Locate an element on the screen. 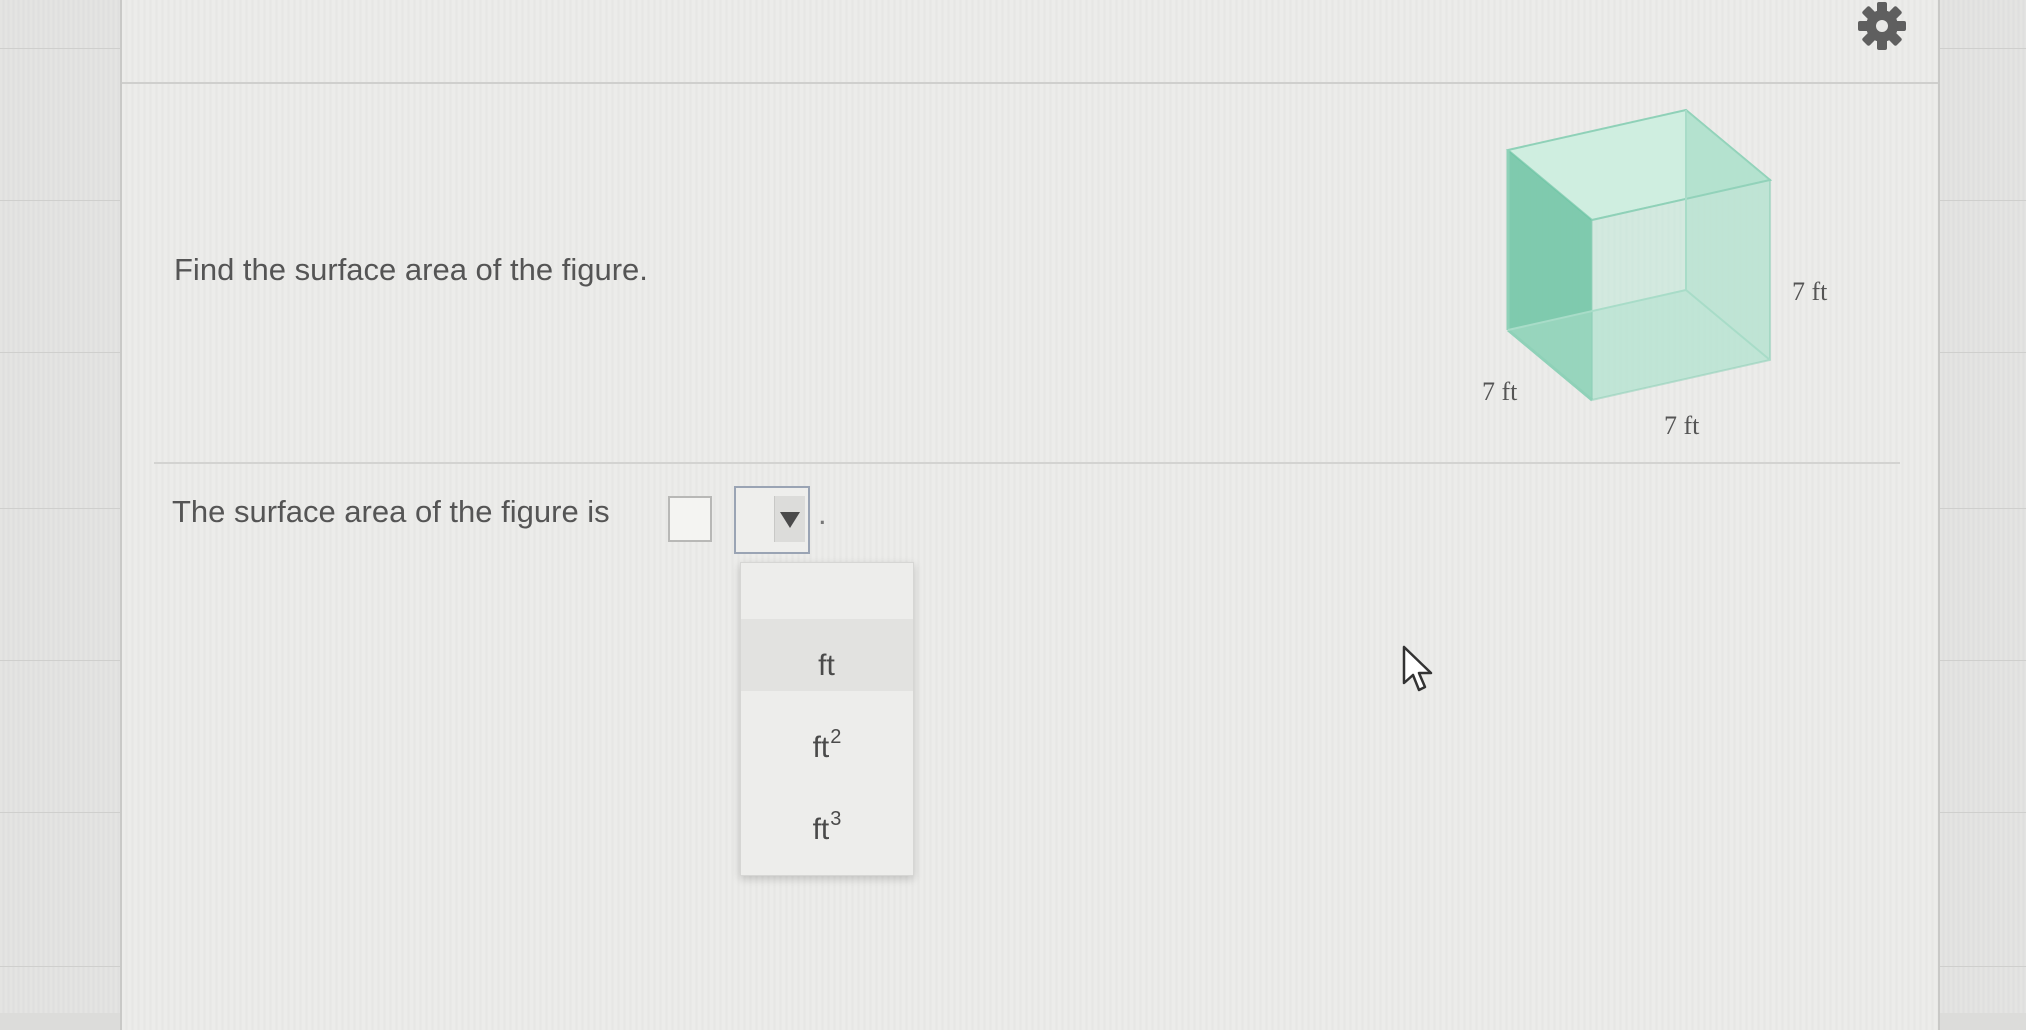  sentence-period: . is located at coordinates (822, 513).